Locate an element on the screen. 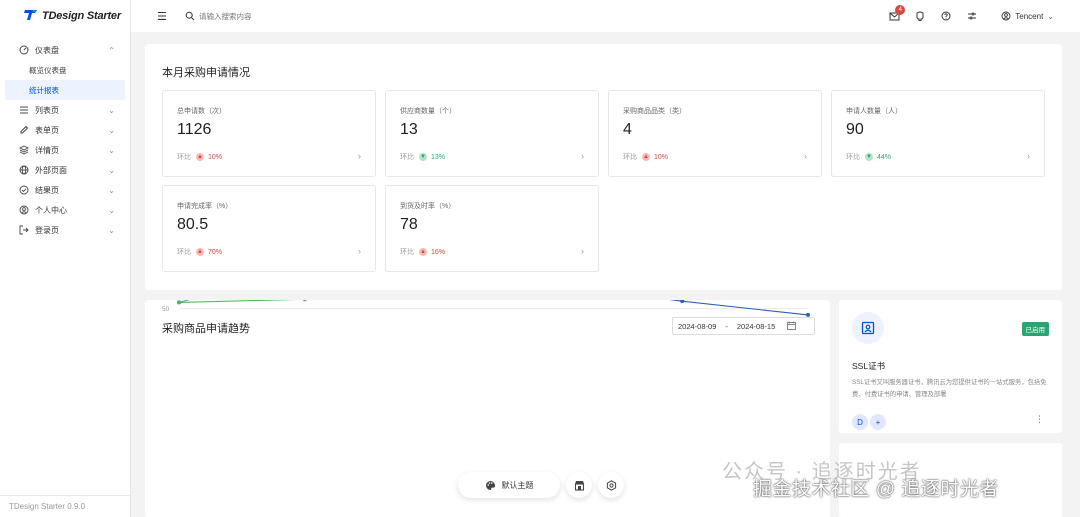 The height and width of the screenshot is (517, 1080). sidebar-item-dashboard: 仪表盘 ⌃ is located at coordinates (65, 50).